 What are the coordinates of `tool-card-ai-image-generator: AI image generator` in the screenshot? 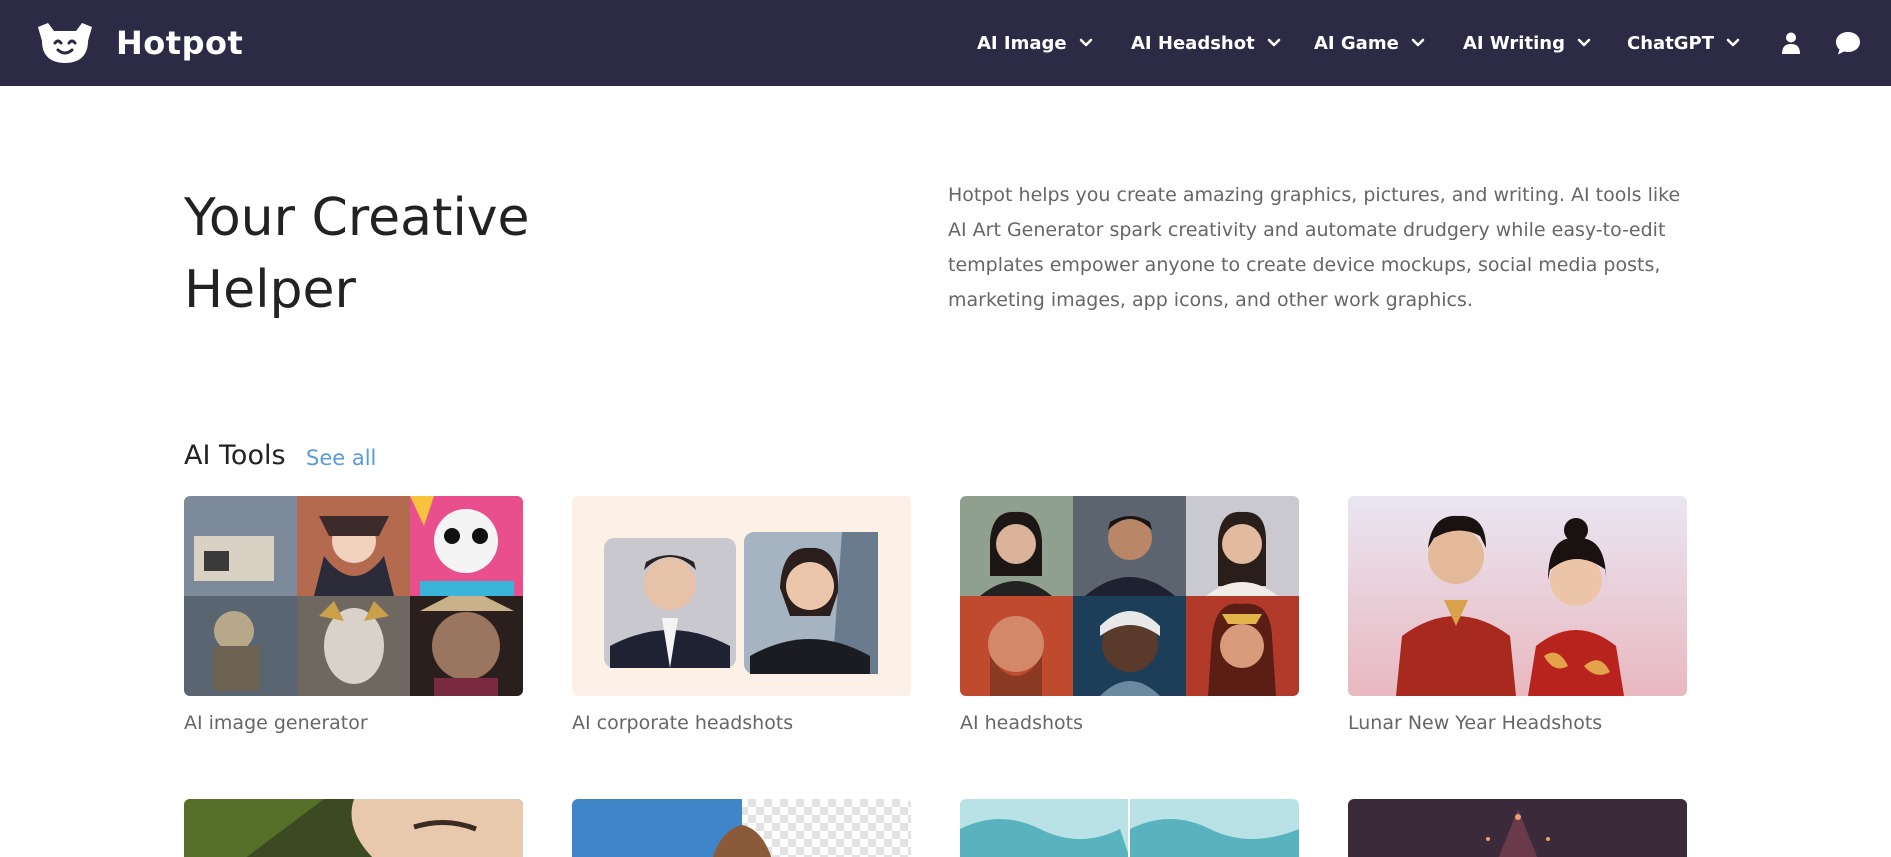 It's located at (353, 615).